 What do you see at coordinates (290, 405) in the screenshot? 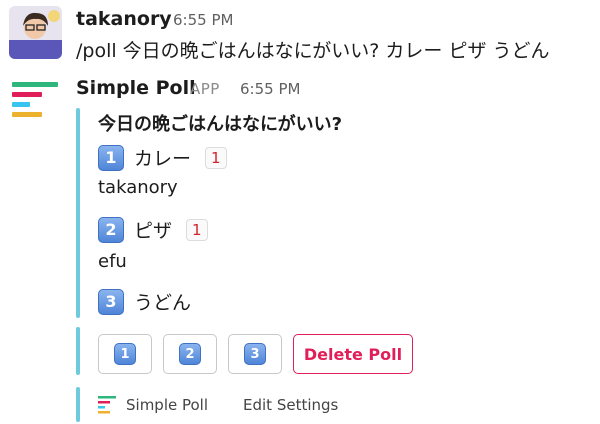
I see `edit-settings-link: Edit Settings` at bounding box center [290, 405].